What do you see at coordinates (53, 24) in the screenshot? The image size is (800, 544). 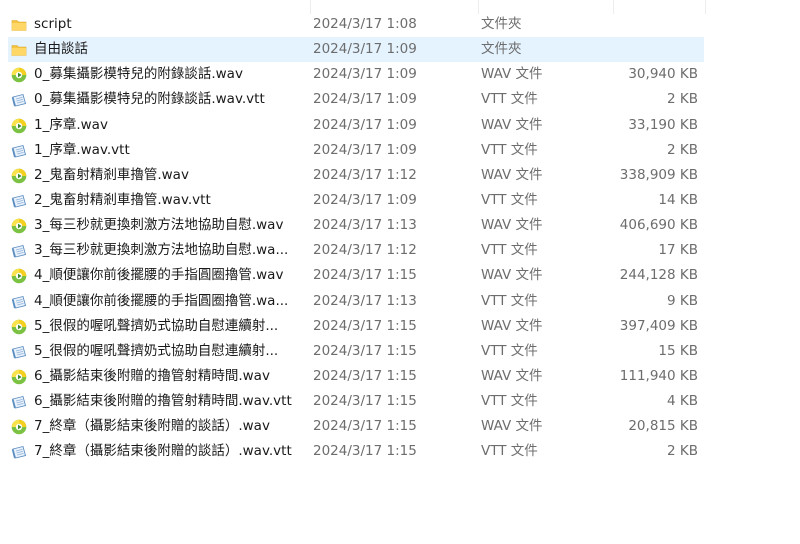 I see `file-name: script` at bounding box center [53, 24].